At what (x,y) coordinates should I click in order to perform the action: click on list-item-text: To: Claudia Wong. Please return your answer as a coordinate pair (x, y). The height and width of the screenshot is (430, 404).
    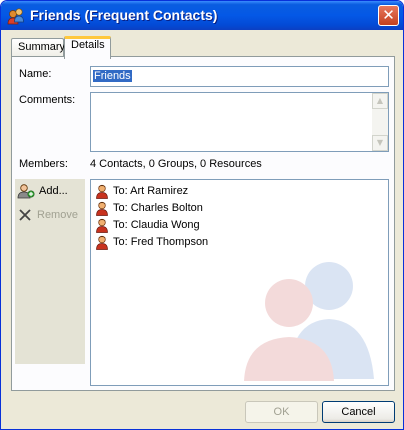
    Looking at the image, I should click on (156, 225).